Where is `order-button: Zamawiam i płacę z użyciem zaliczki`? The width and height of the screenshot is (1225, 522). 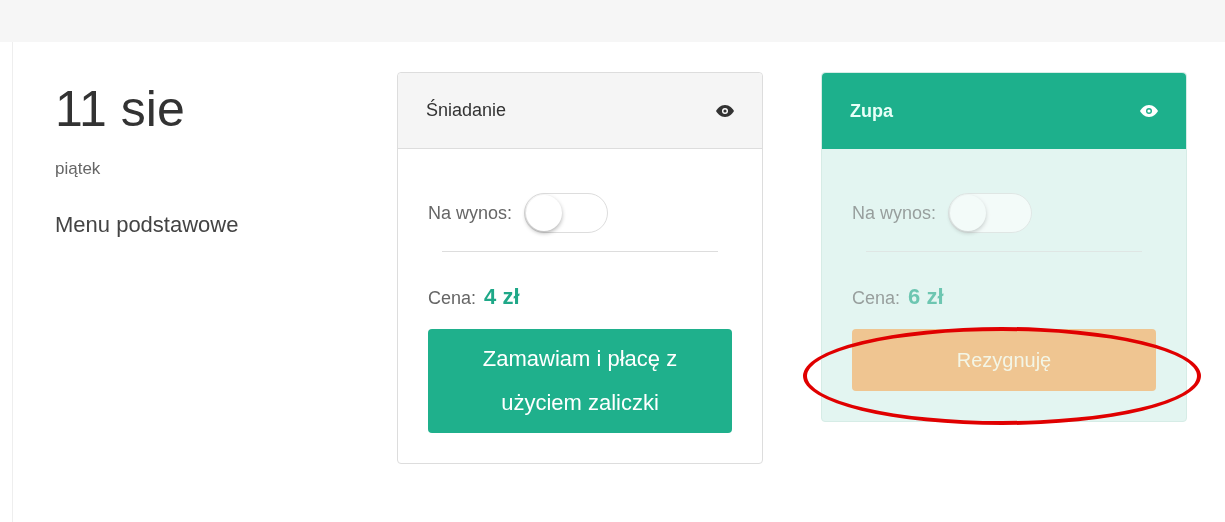 order-button: Zamawiam i płacę z użyciem zaliczki is located at coordinates (580, 381).